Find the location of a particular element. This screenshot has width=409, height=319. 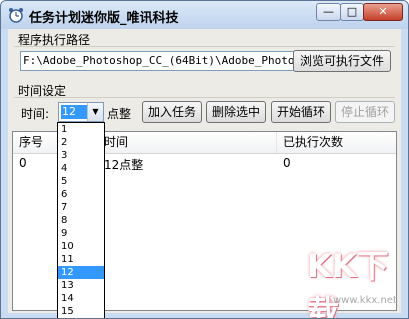

watermark-url: www.kkx.net is located at coordinates (365, 300).